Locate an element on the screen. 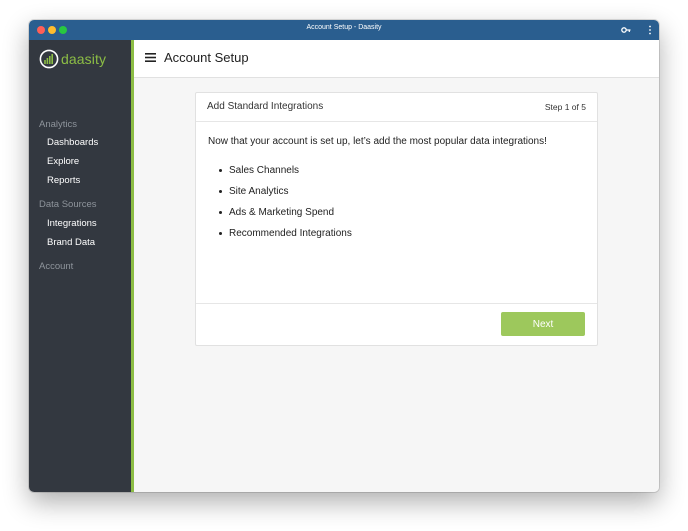 This screenshot has height=531, width=688. daasity-logo: daasity is located at coordinates (72, 59).